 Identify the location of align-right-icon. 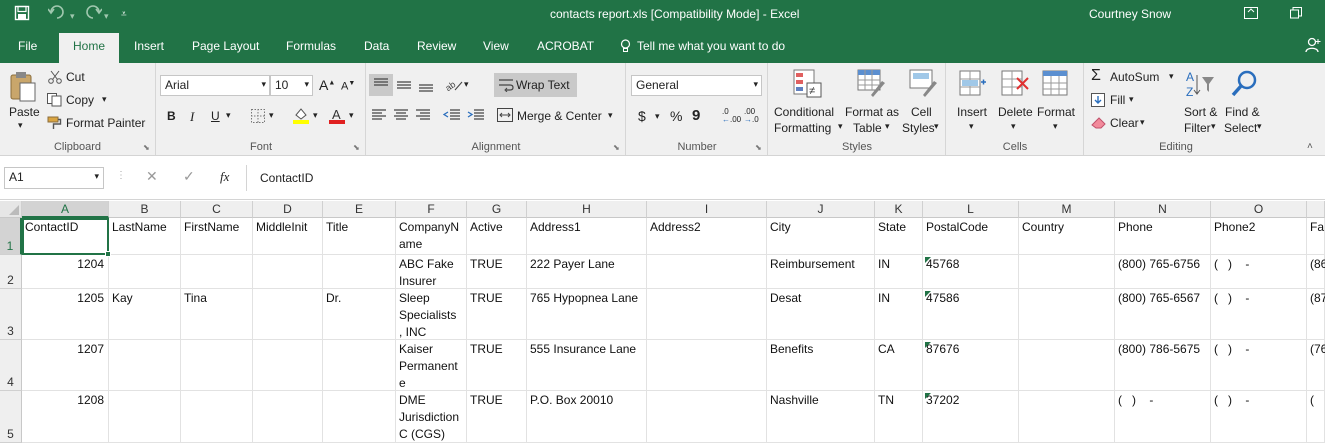
(423, 116).